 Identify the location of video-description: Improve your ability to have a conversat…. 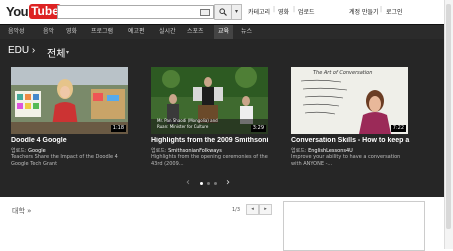
(346, 160).